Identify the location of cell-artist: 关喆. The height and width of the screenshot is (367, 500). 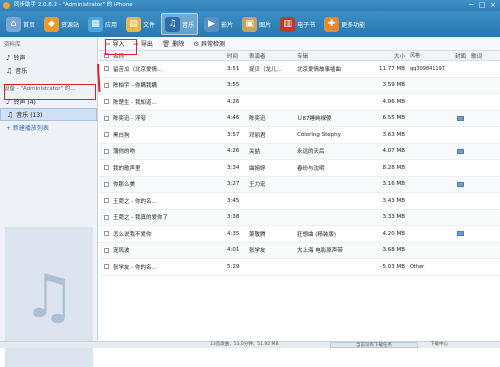
(255, 152).